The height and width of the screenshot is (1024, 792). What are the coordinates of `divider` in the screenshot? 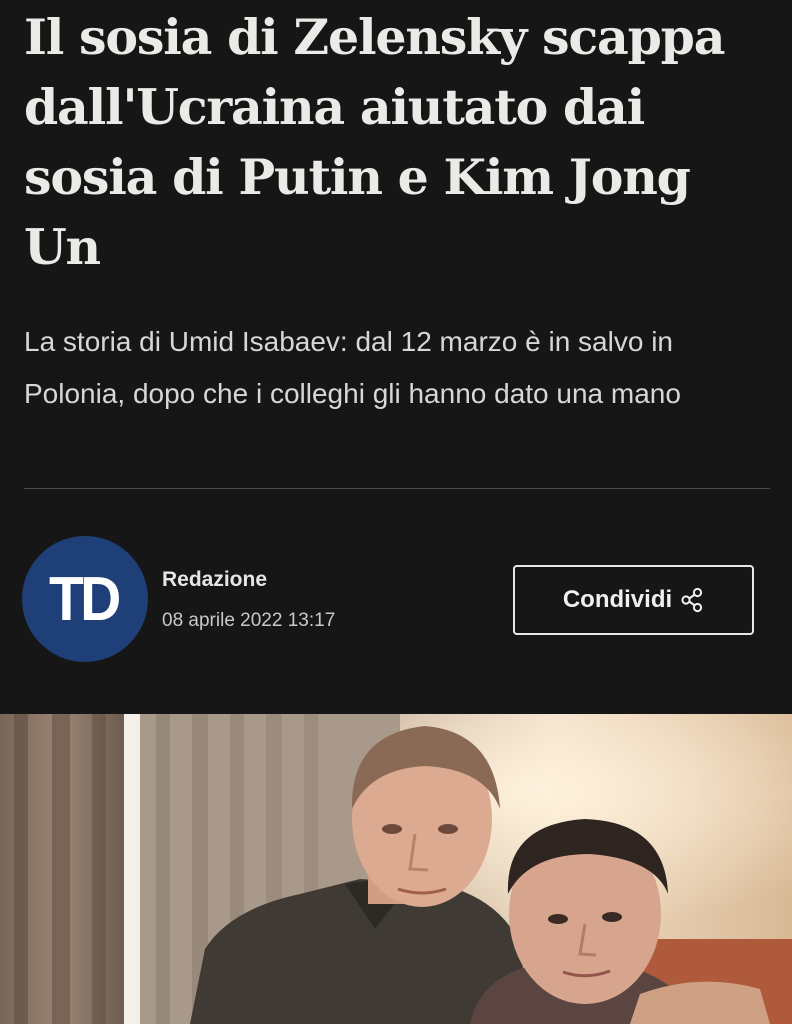 It's located at (397, 488).